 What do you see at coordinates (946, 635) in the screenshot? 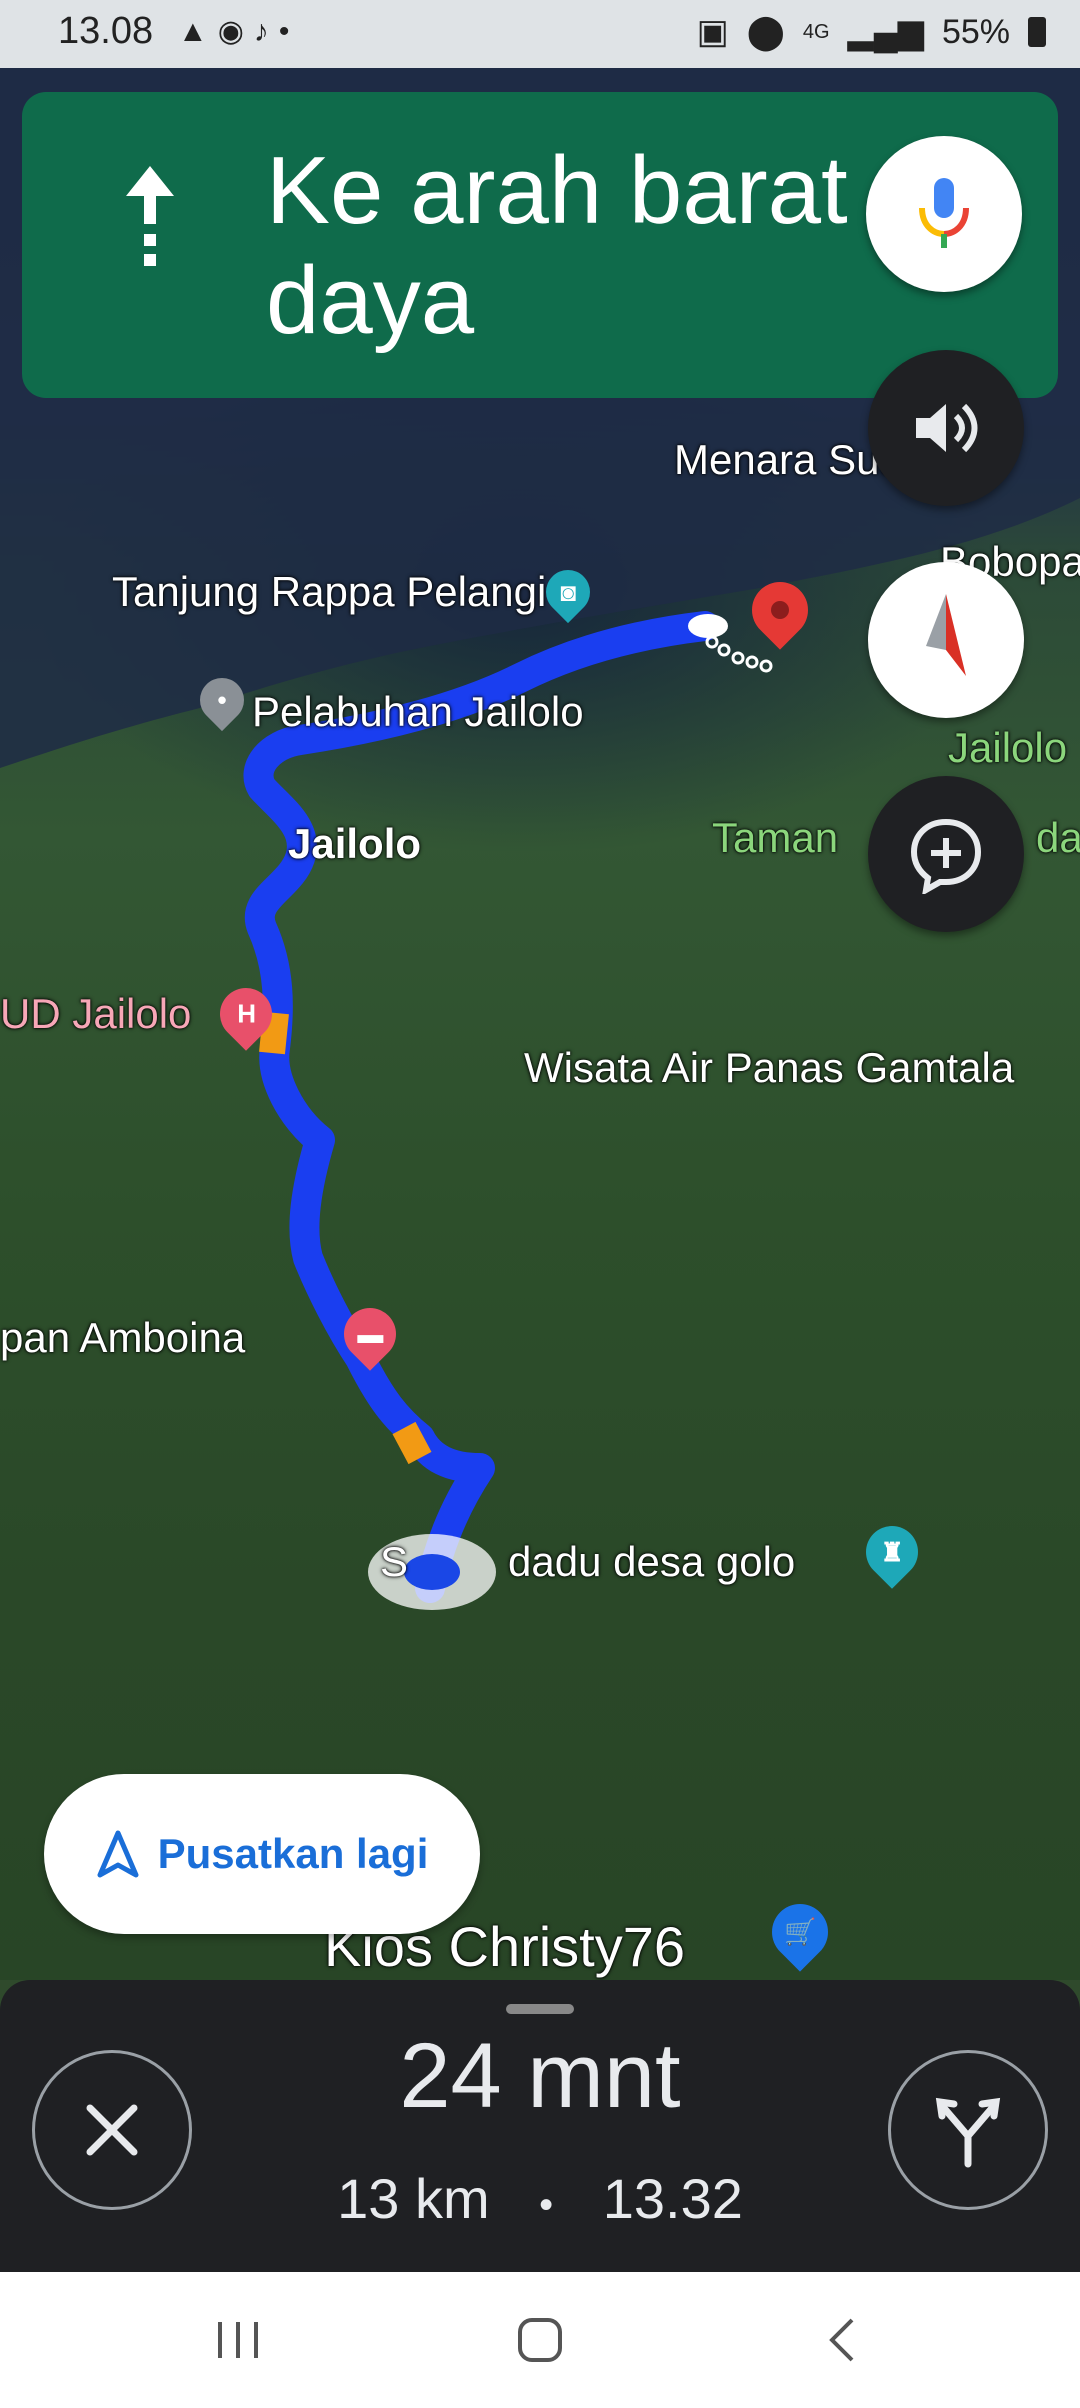
I see `compass-icon` at bounding box center [946, 635].